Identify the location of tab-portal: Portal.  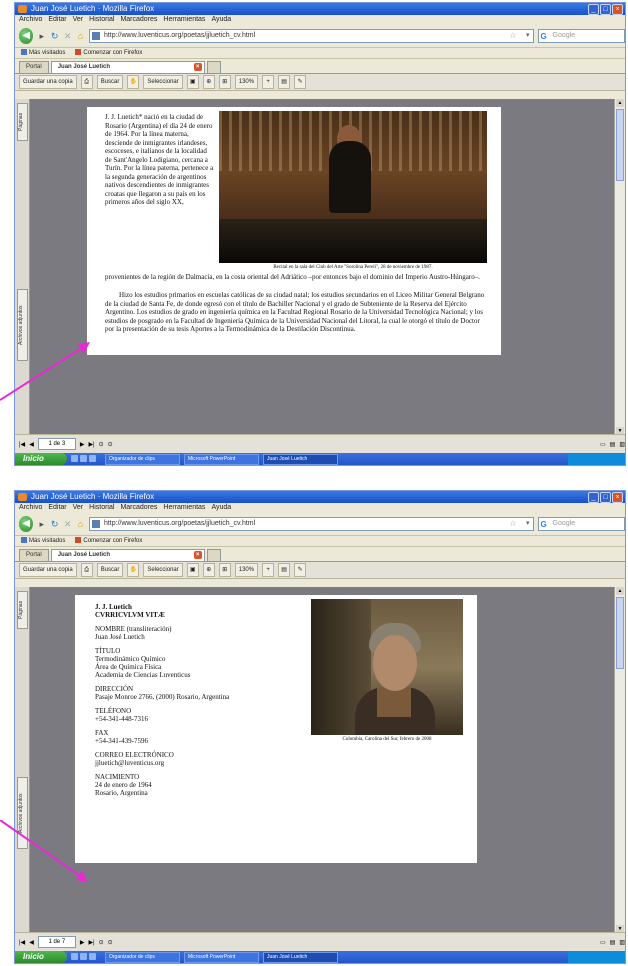
(34, 555).